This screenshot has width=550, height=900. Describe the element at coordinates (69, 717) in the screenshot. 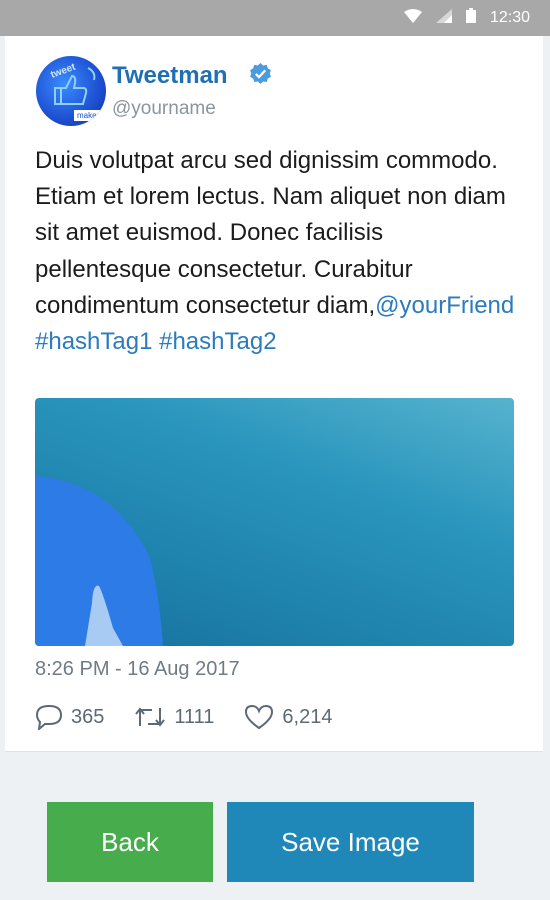

I see `reply-stat: 365` at that location.